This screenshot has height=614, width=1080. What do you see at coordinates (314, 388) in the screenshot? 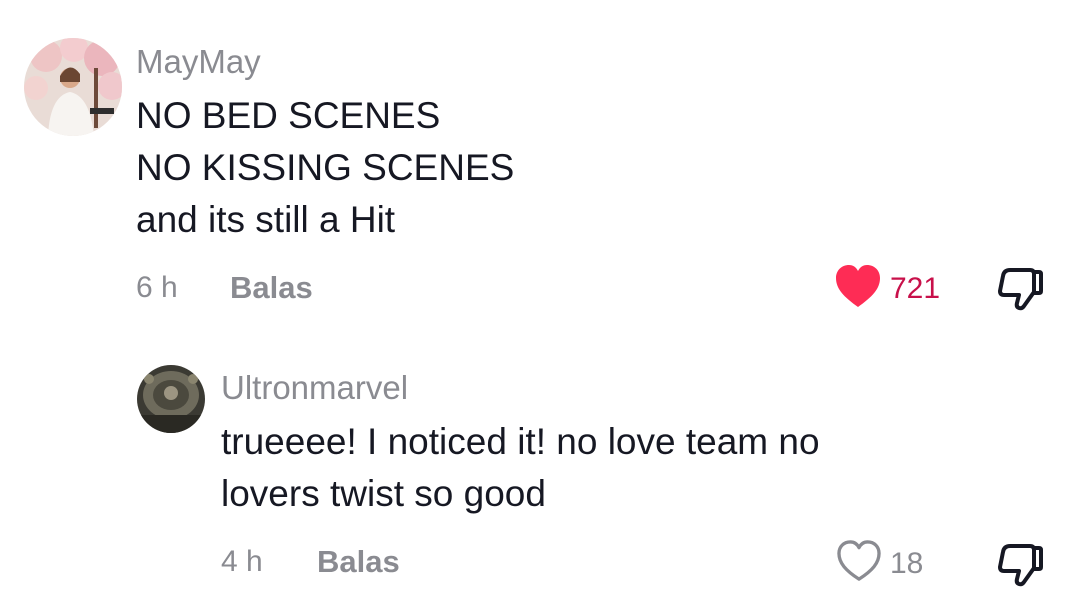
I see `comment-username: Ultronmarvel` at bounding box center [314, 388].